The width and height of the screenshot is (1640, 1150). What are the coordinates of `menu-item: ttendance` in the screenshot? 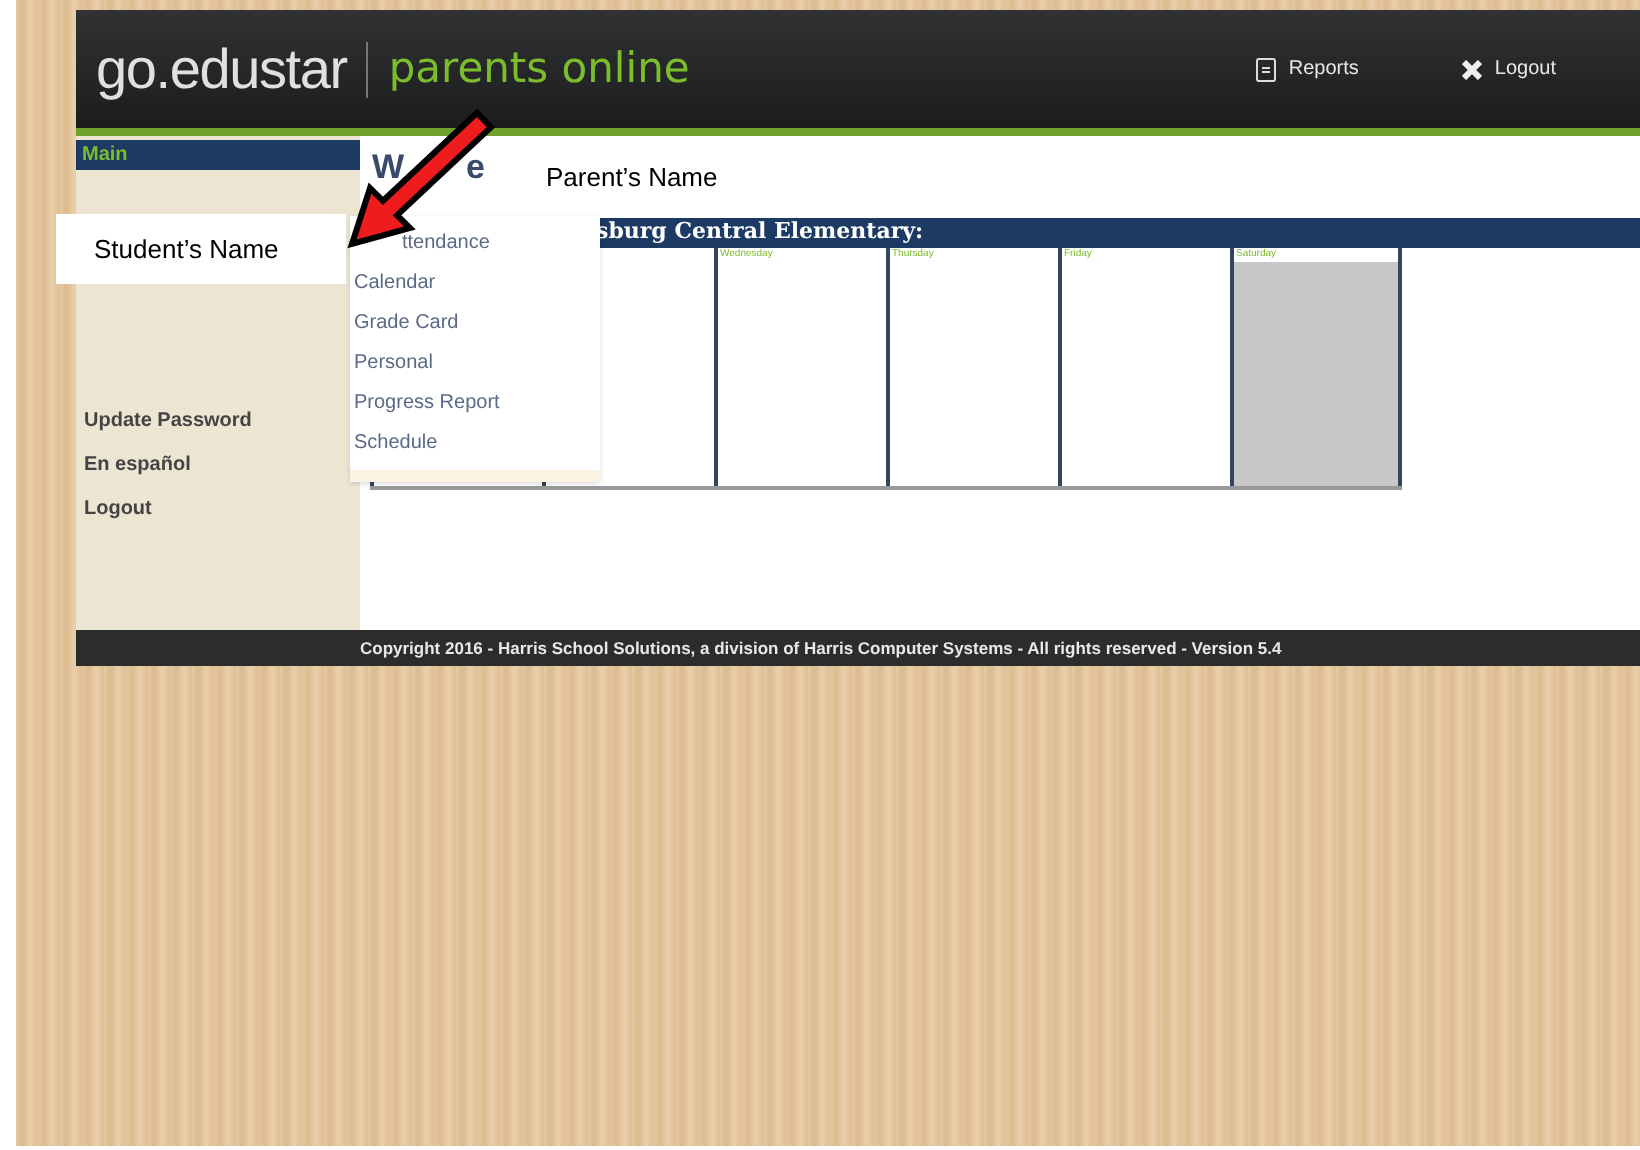 It's located at (446, 244).